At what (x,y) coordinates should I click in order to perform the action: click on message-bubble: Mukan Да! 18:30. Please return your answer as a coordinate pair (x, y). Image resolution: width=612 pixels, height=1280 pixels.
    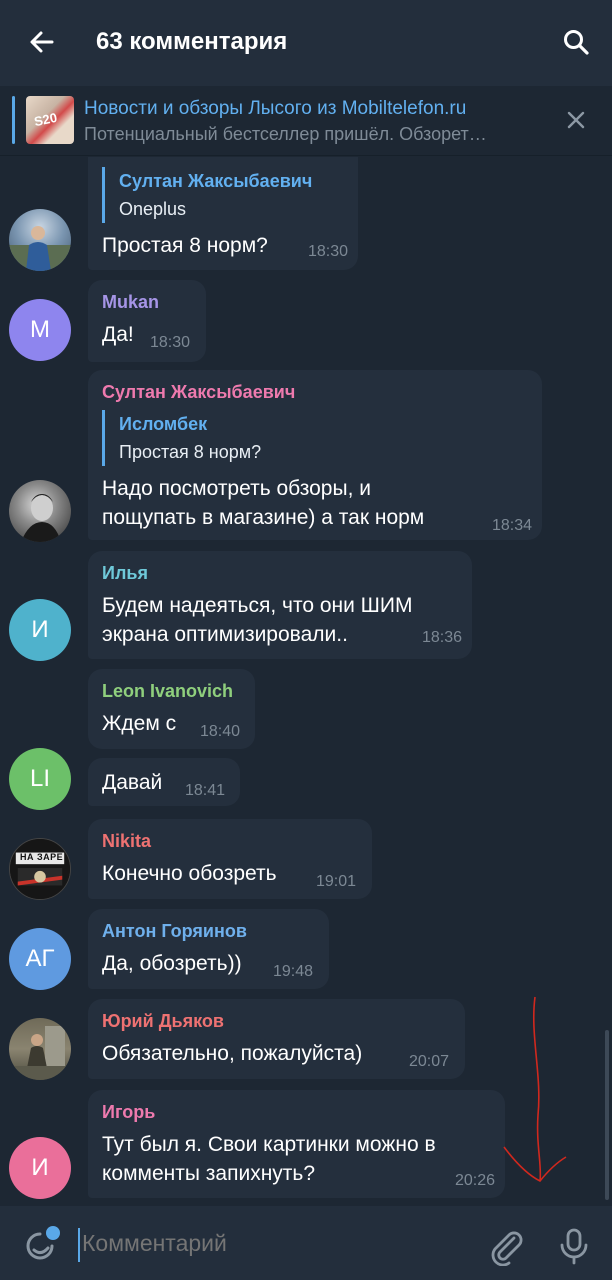
    Looking at the image, I should click on (147, 321).